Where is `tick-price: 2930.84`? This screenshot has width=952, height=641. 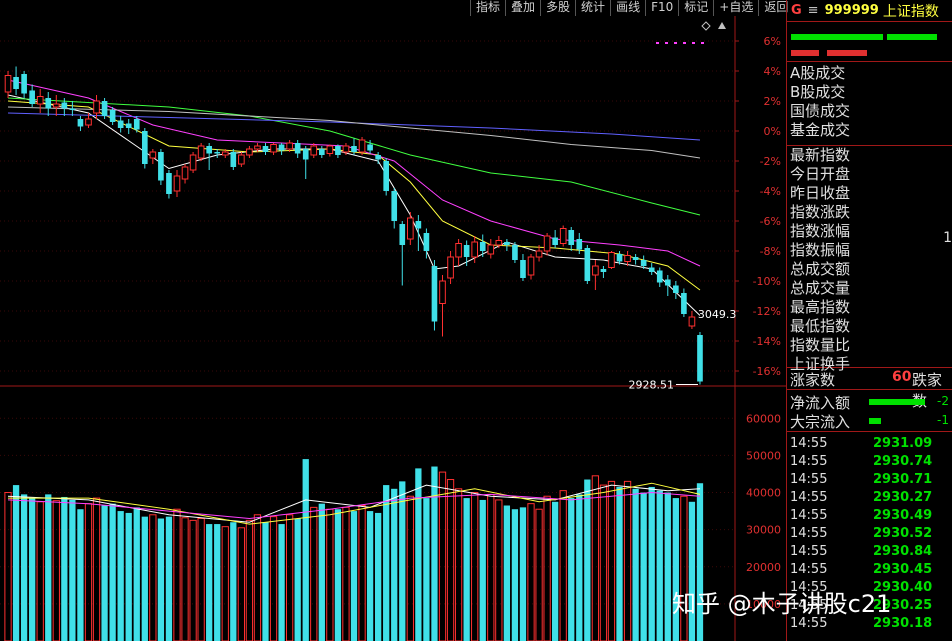
tick-price: 2930.84 is located at coordinates (903, 551).